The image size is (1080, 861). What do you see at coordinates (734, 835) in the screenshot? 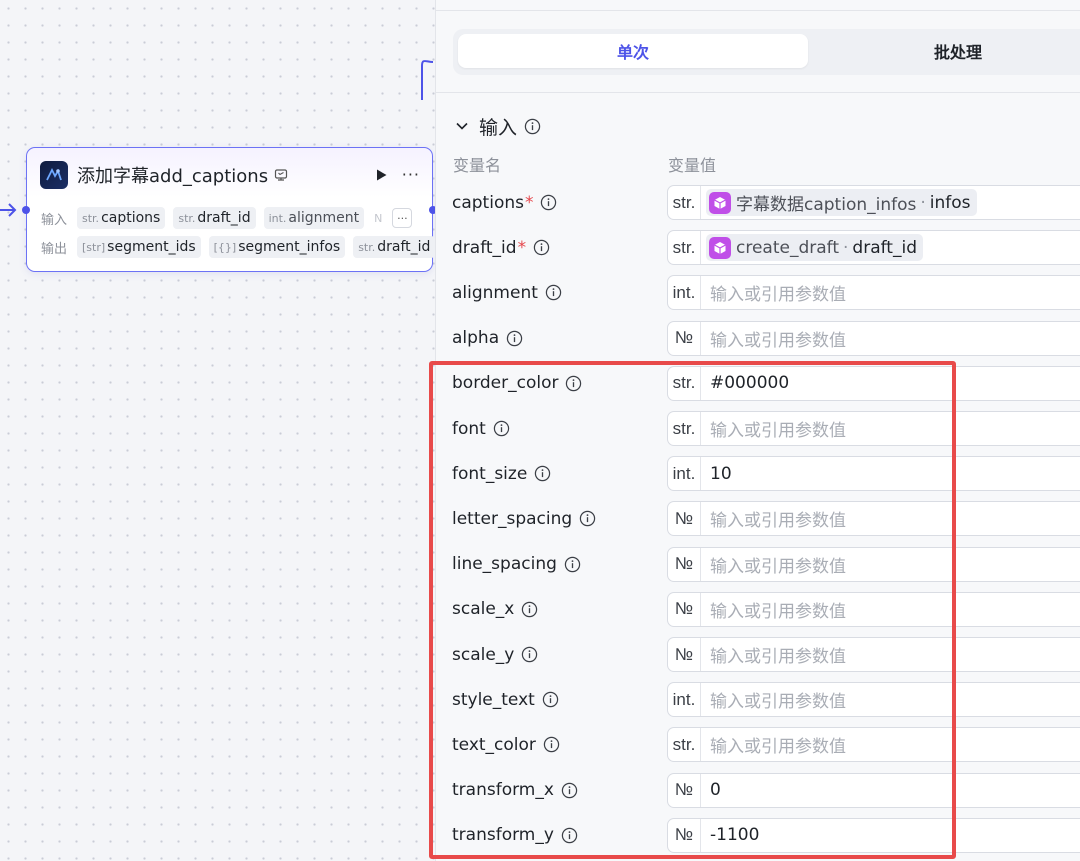
I see `param-value: -1100` at bounding box center [734, 835].